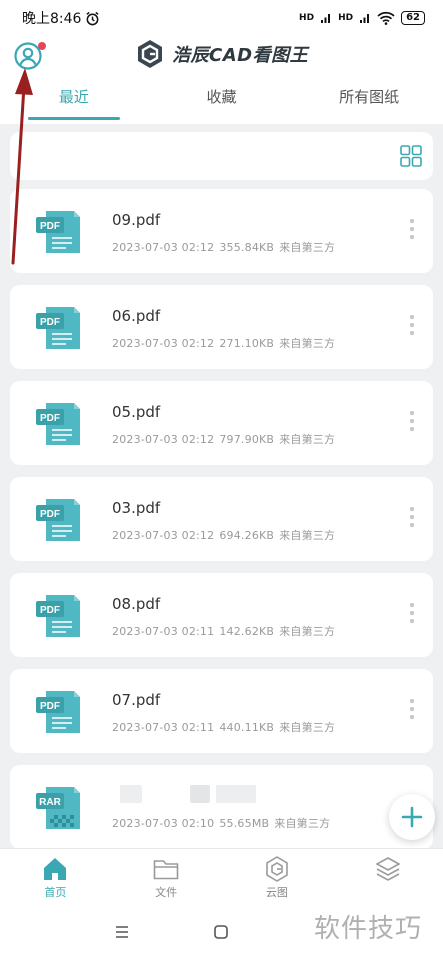 This screenshot has height=960, width=443. I want to click on nav-layers, so click(387, 876).